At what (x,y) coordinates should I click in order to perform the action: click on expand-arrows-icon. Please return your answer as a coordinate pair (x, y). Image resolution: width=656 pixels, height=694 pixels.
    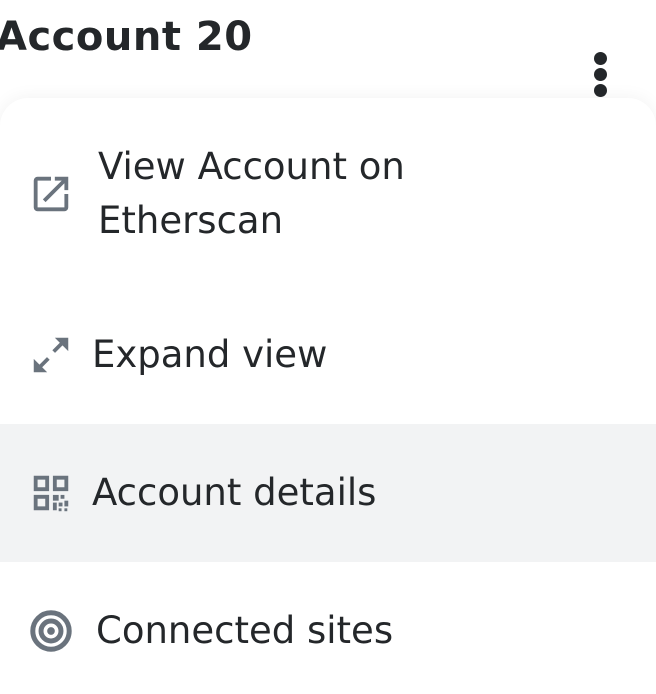
    Looking at the image, I should click on (51, 355).